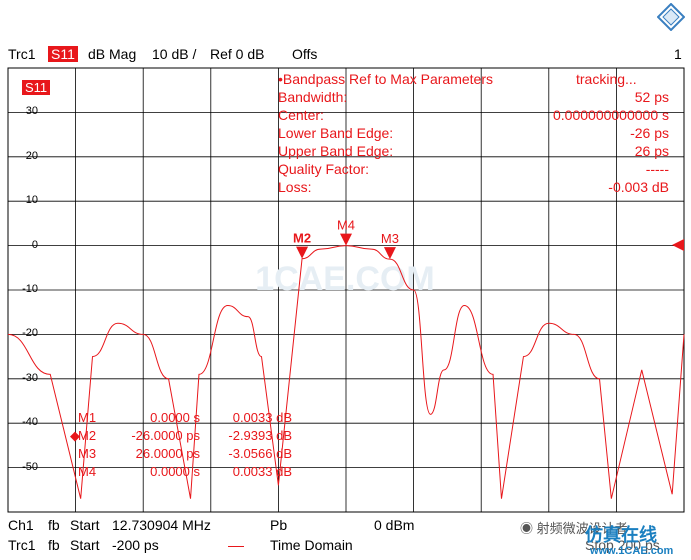  I want to click on y-tick-label: 20, so click(31, 155).